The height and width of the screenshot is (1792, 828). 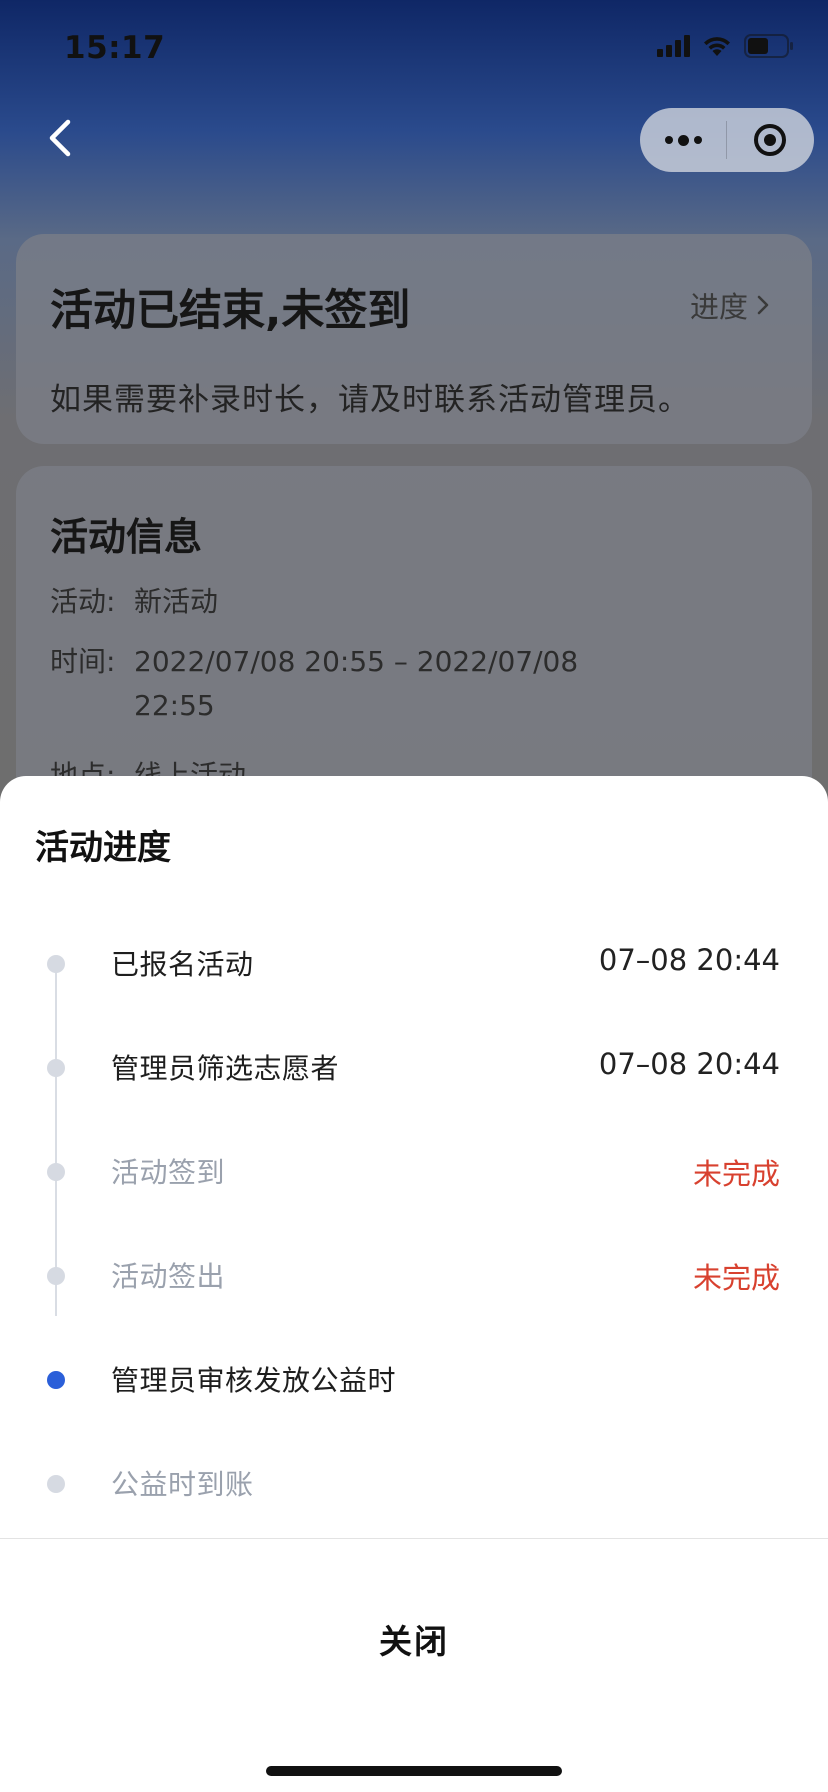 What do you see at coordinates (683, 140) in the screenshot?
I see `more-icon` at bounding box center [683, 140].